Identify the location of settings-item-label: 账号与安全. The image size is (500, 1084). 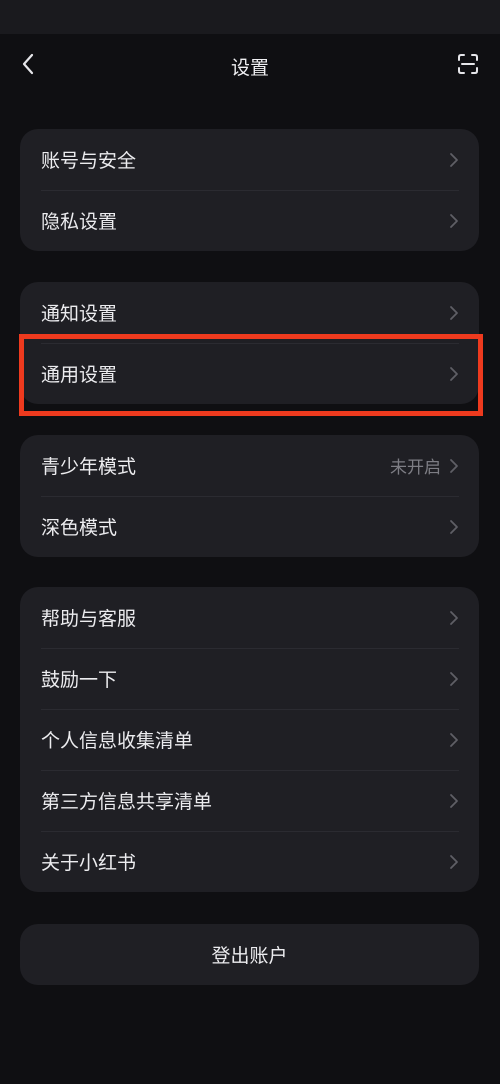
(89, 161).